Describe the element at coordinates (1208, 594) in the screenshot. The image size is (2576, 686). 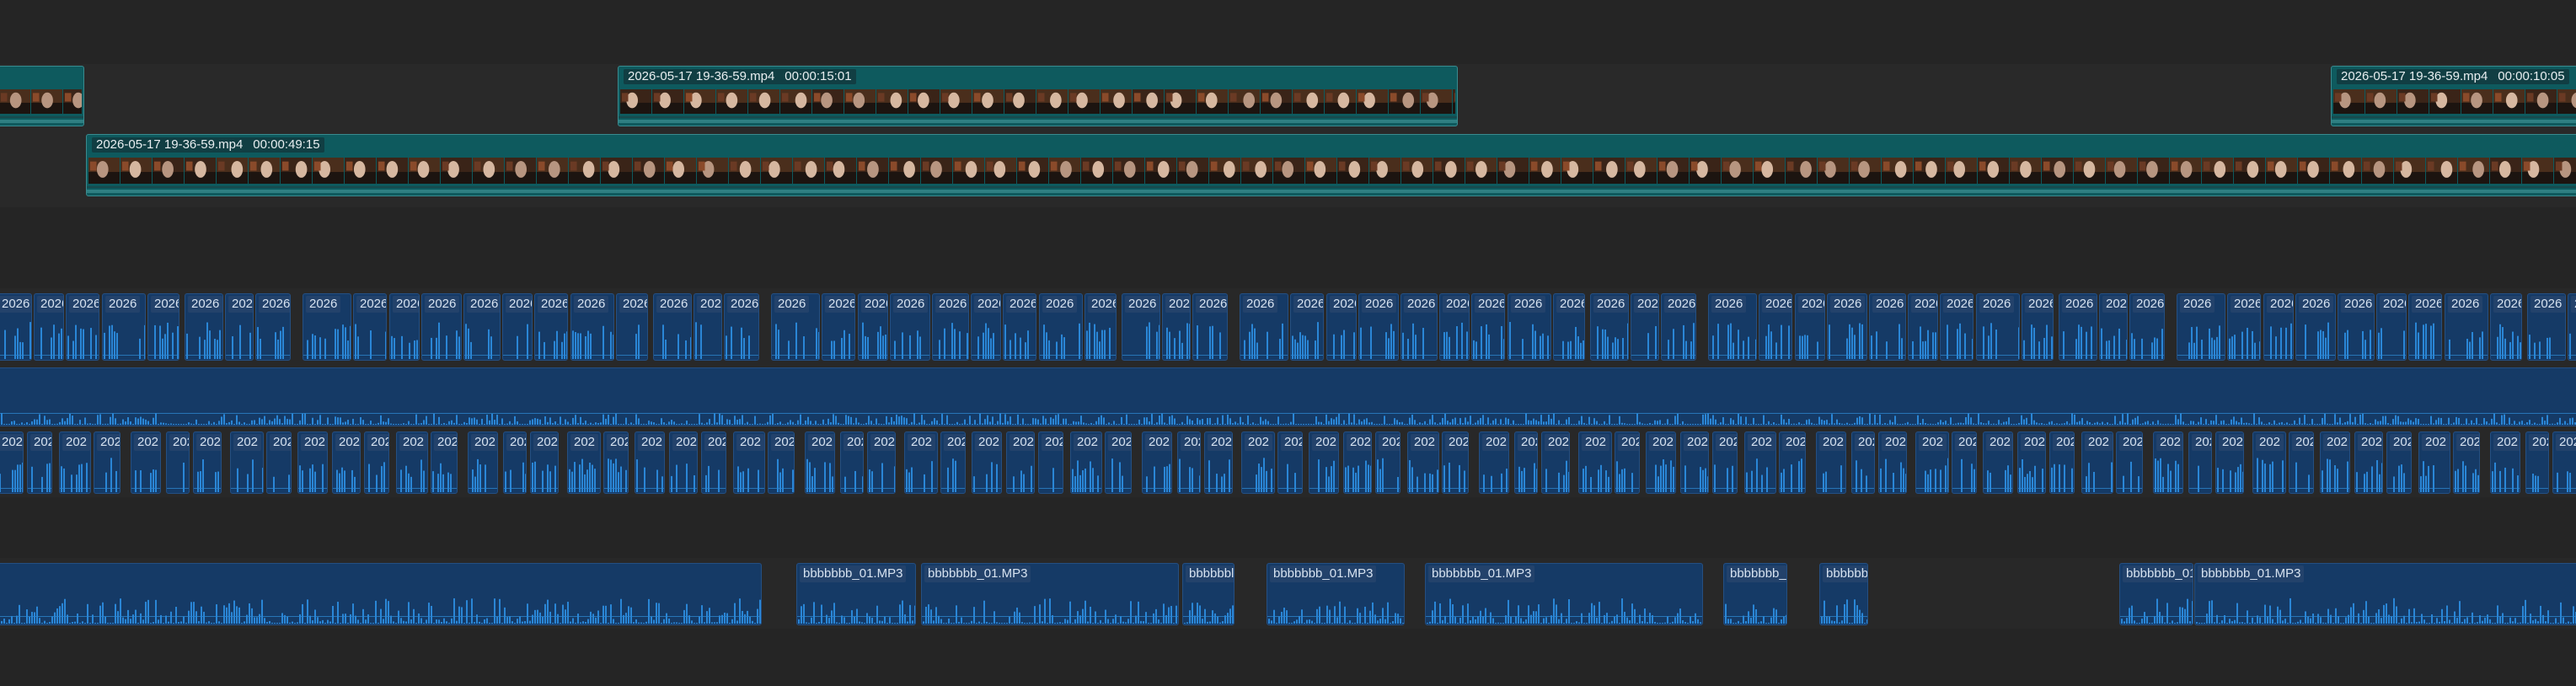
I see `audio-clip: bbbbbbl` at that location.